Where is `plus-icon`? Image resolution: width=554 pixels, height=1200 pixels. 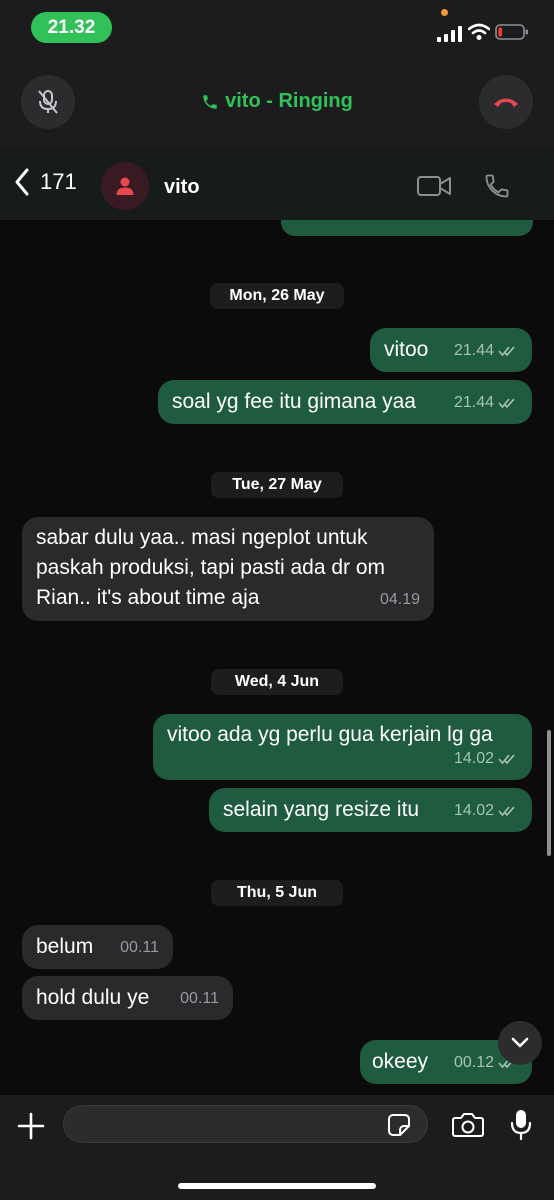 plus-icon is located at coordinates (31, 1126).